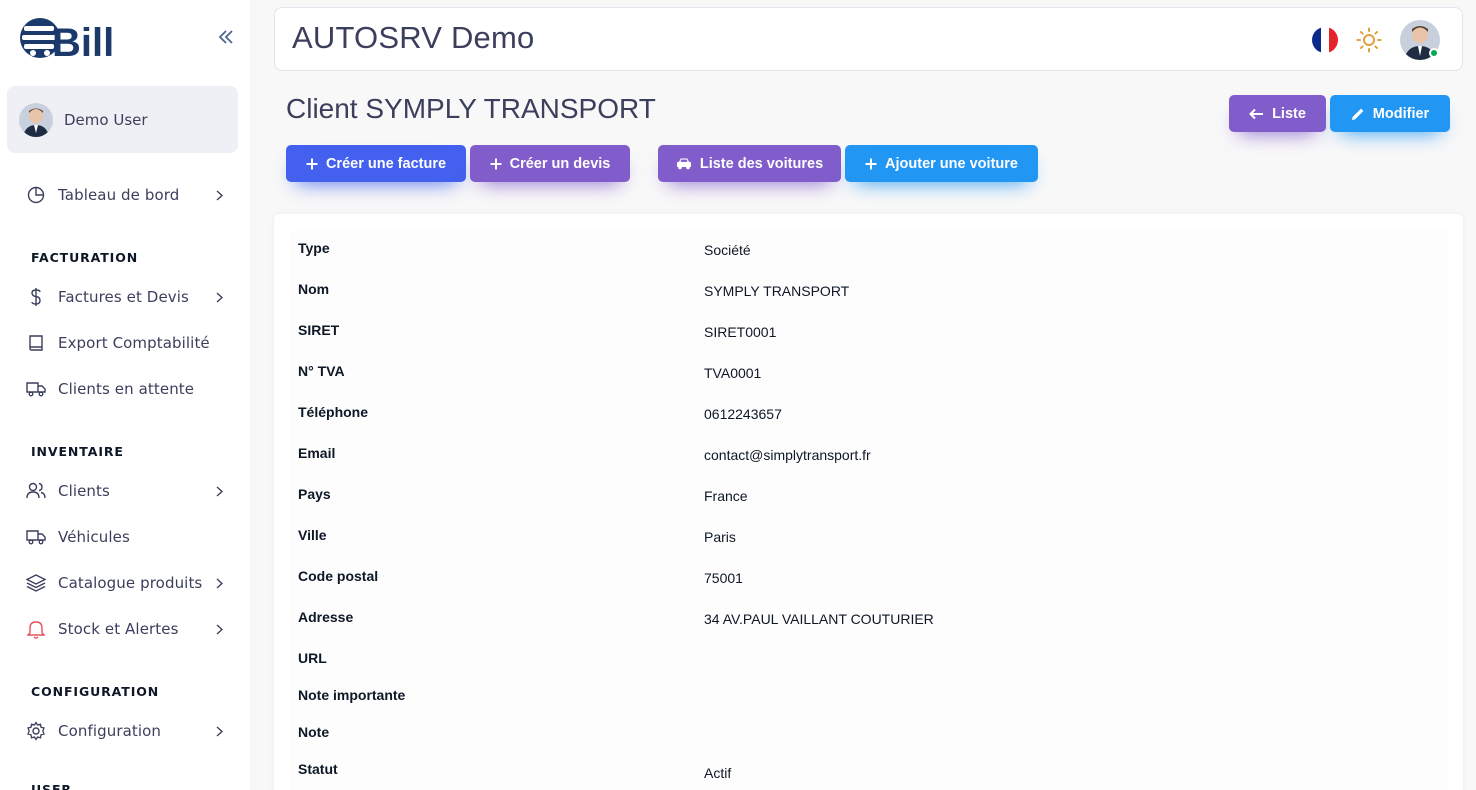 The width and height of the screenshot is (1476, 790). What do you see at coordinates (36, 491) in the screenshot?
I see `users-icon` at bounding box center [36, 491].